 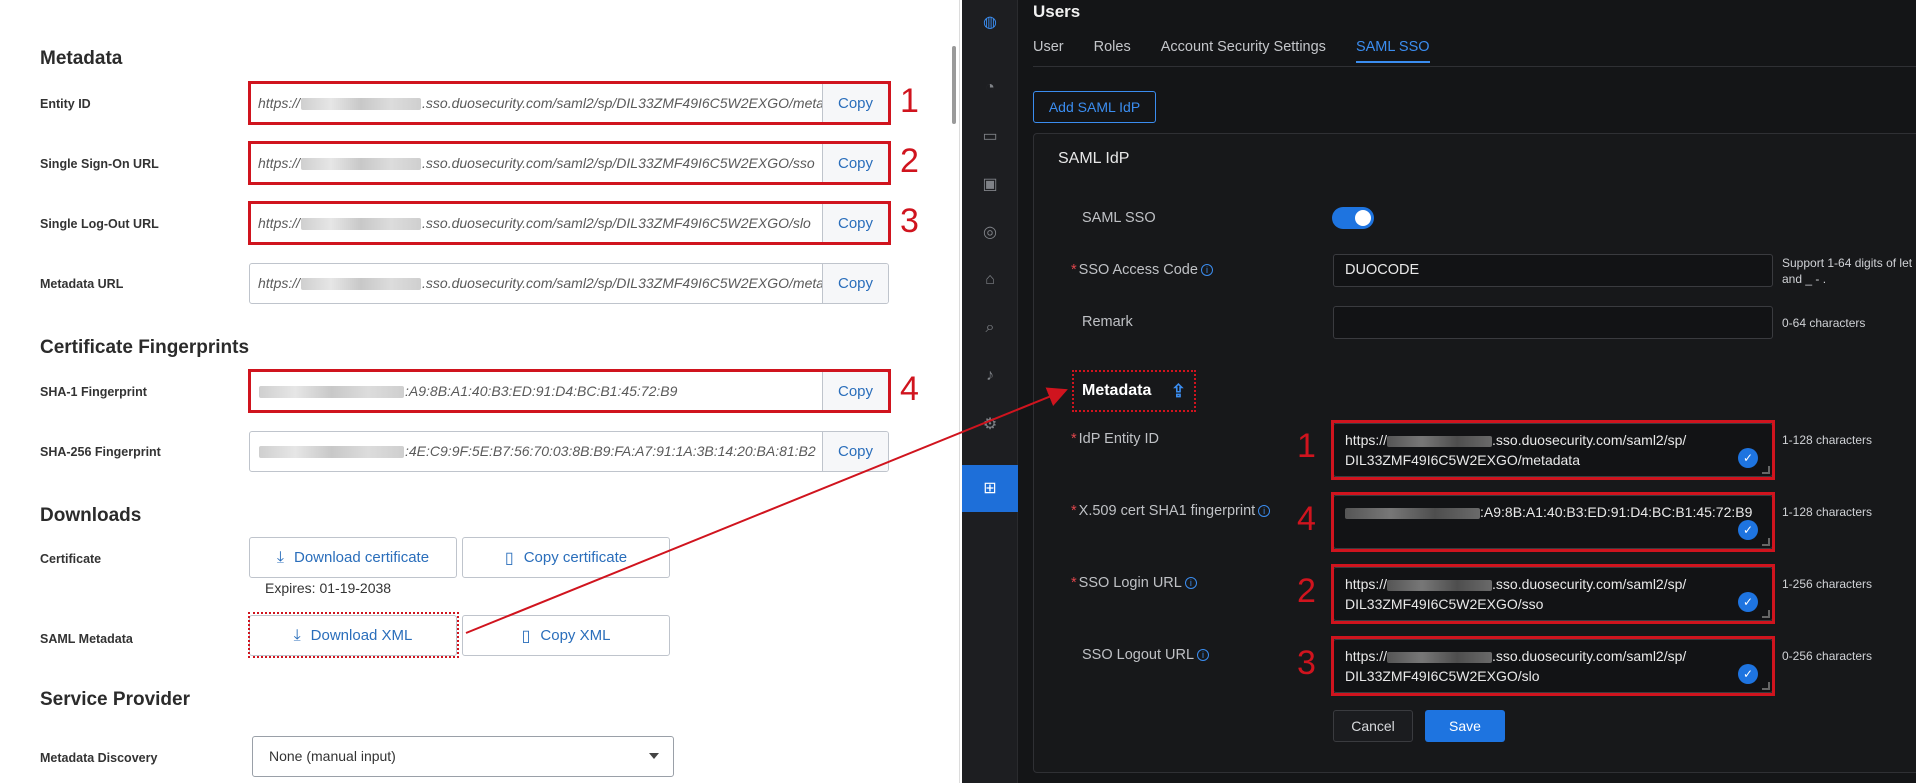 What do you see at coordinates (1146, 655) in the screenshot?
I see `sso-logout-url-label: SSO Logout URL i` at bounding box center [1146, 655].